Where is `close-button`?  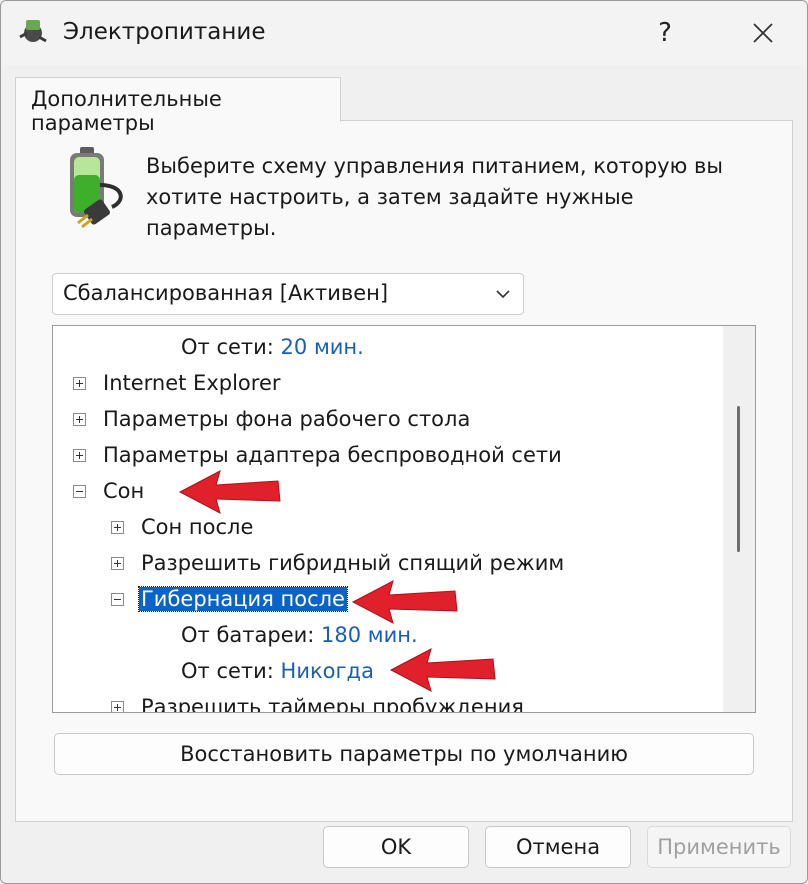
close-button is located at coordinates (763, 33).